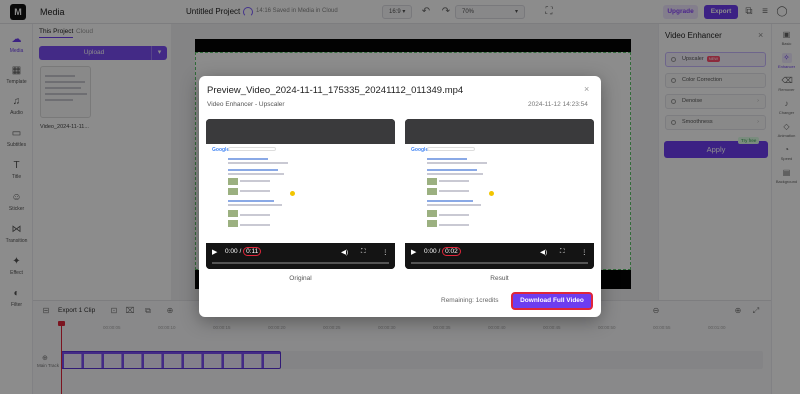  What do you see at coordinates (558, 104) in the screenshot?
I see `modal-timestamp: 2024-11-12 14:23:54` at bounding box center [558, 104].